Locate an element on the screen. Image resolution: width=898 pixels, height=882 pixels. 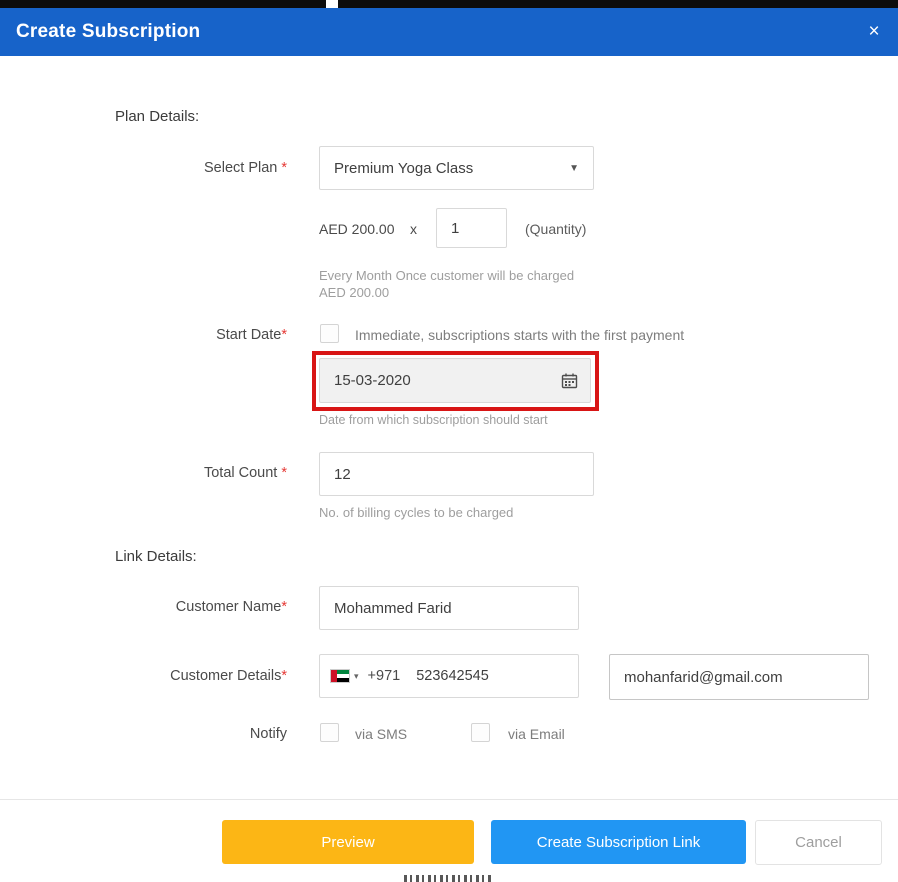
dial-code: +971 is located at coordinates (384, 676).